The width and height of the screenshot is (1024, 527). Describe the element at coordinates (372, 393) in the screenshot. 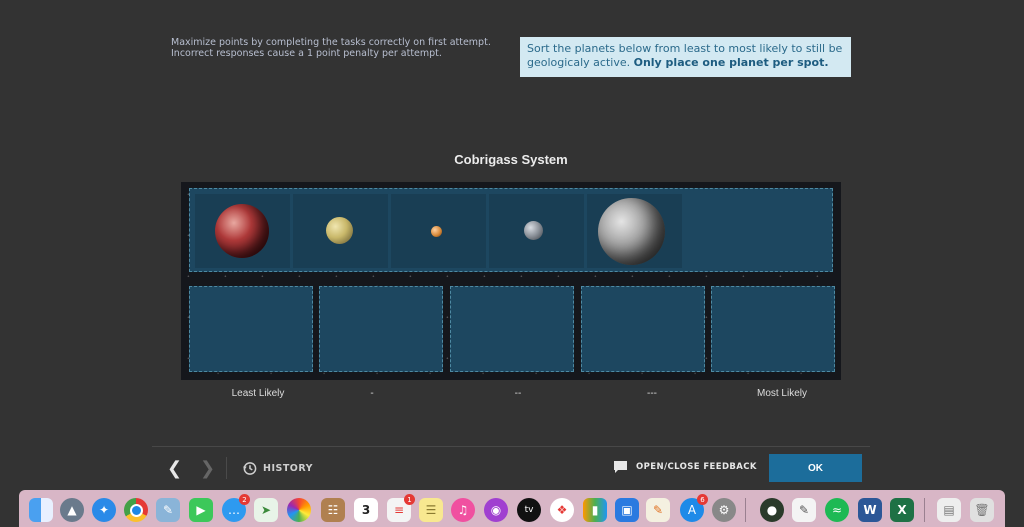

I see `slot-label-2: -` at that location.